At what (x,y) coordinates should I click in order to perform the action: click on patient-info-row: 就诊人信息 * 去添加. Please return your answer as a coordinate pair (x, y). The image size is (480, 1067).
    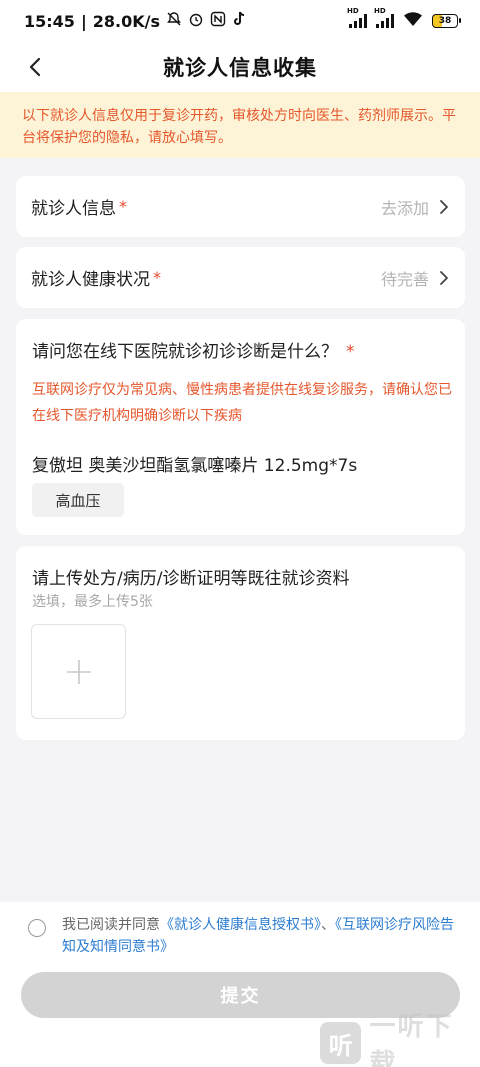
    Looking at the image, I should click on (240, 206).